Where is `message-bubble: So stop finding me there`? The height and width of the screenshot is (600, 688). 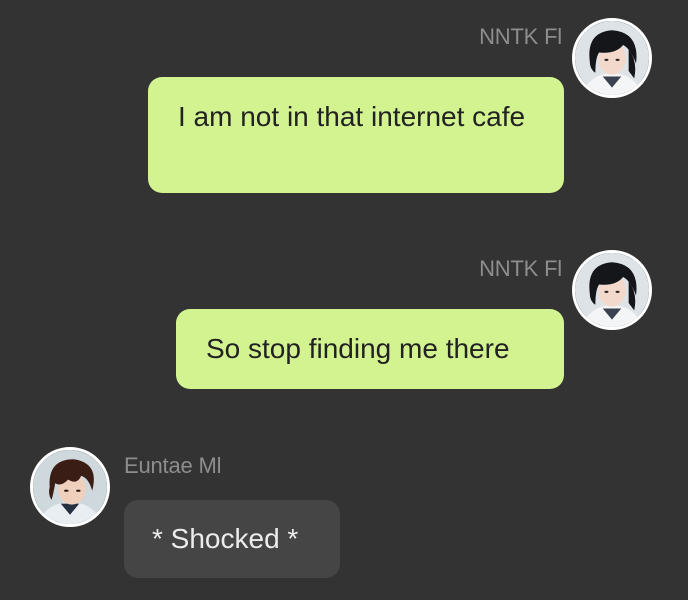 message-bubble: So stop finding me there is located at coordinates (370, 349).